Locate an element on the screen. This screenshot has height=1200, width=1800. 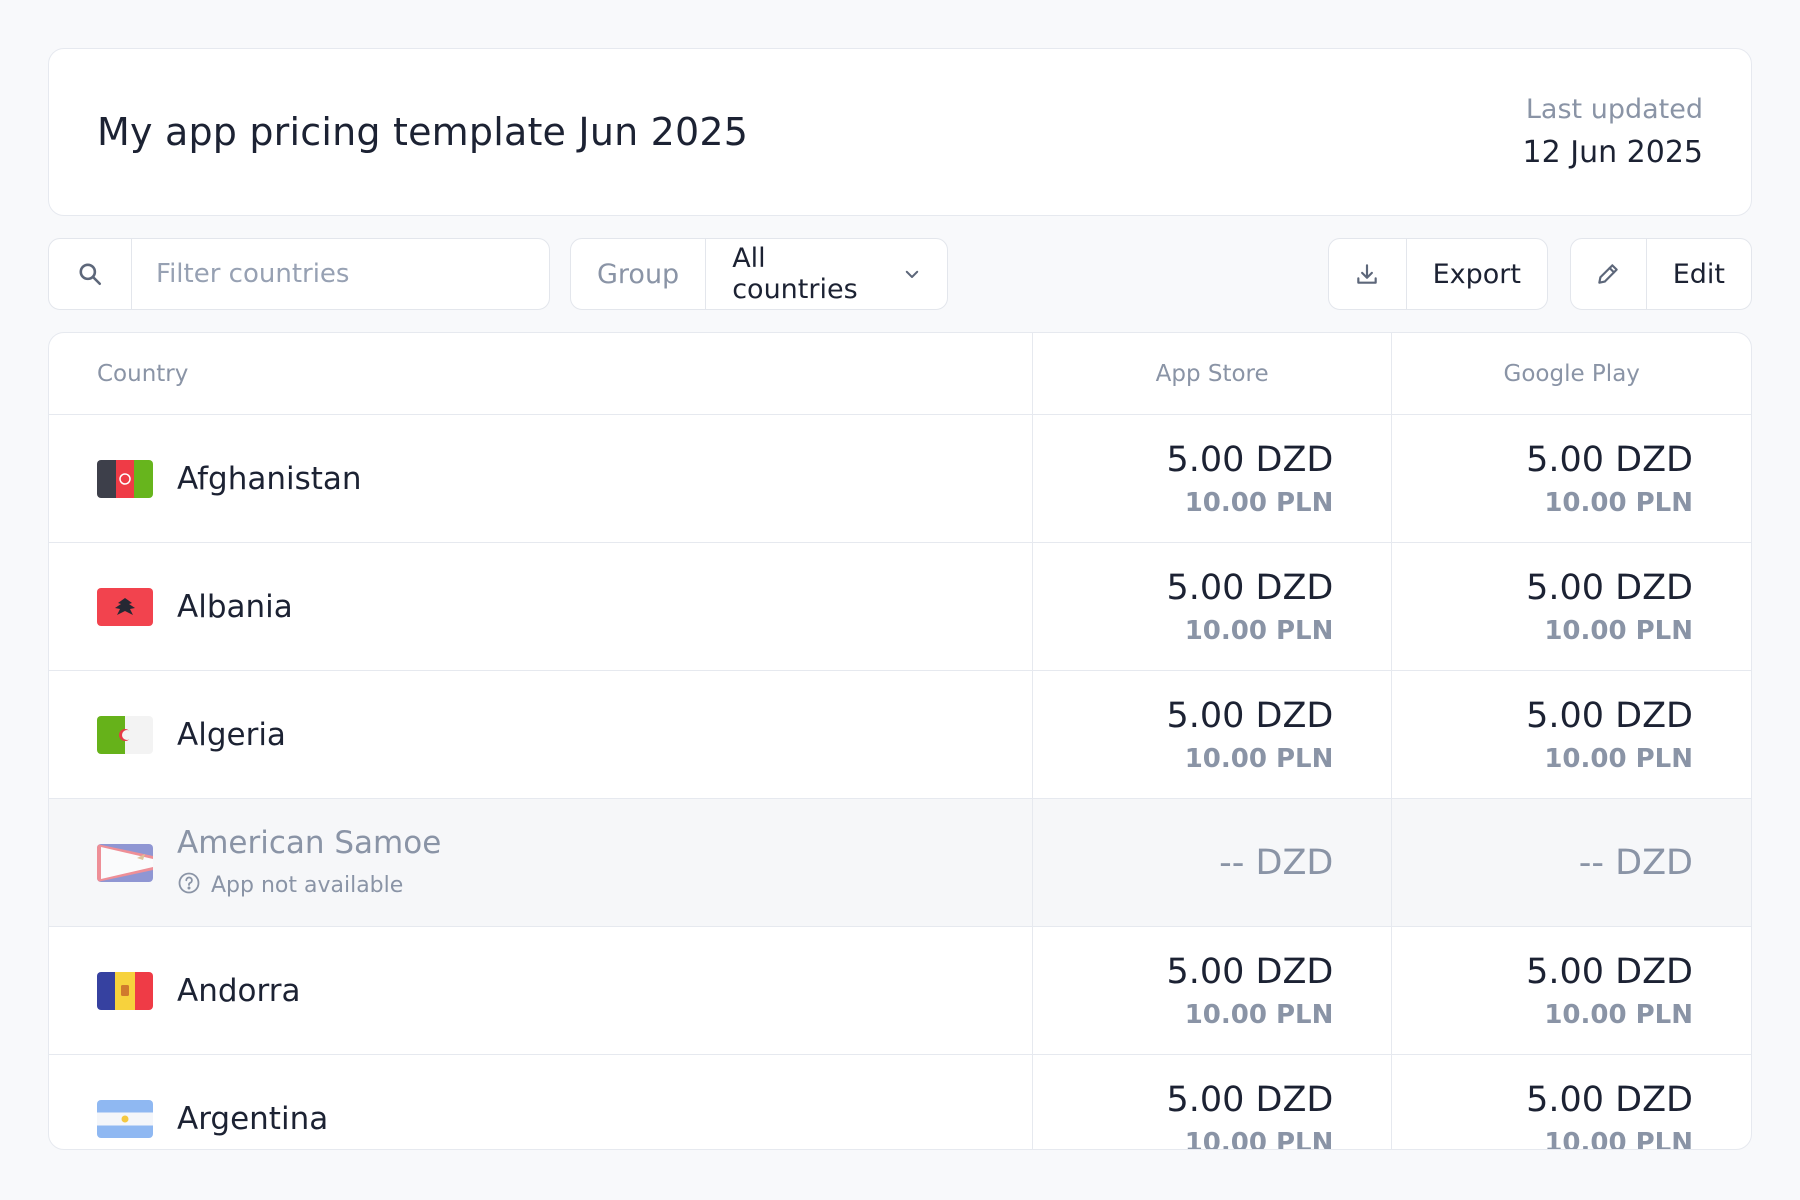
country-name: Algeria is located at coordinates (231, 734).